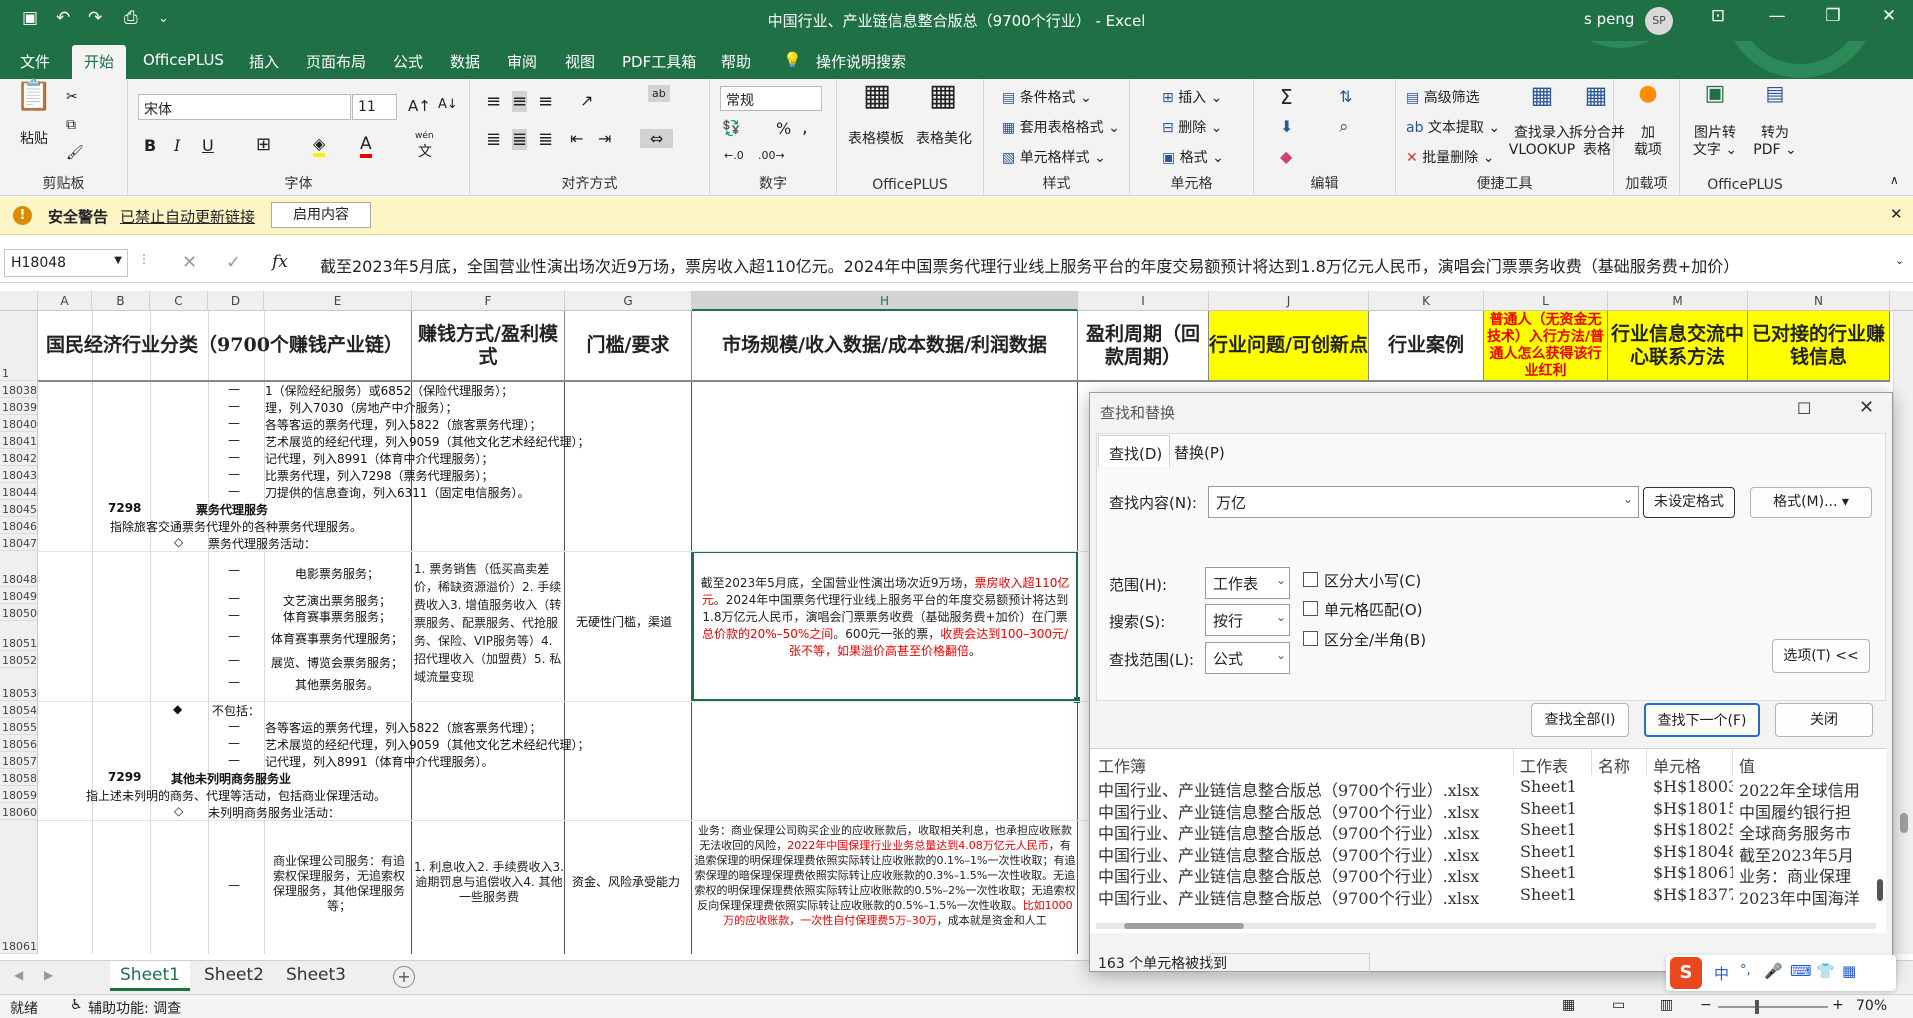 This screenshot has width=1913, height=1018. What do you see at coordinates (1804, 408) in the screenshot?
I see `maximize-dialog-icon: ☐` at bounding box center [1804, 408].